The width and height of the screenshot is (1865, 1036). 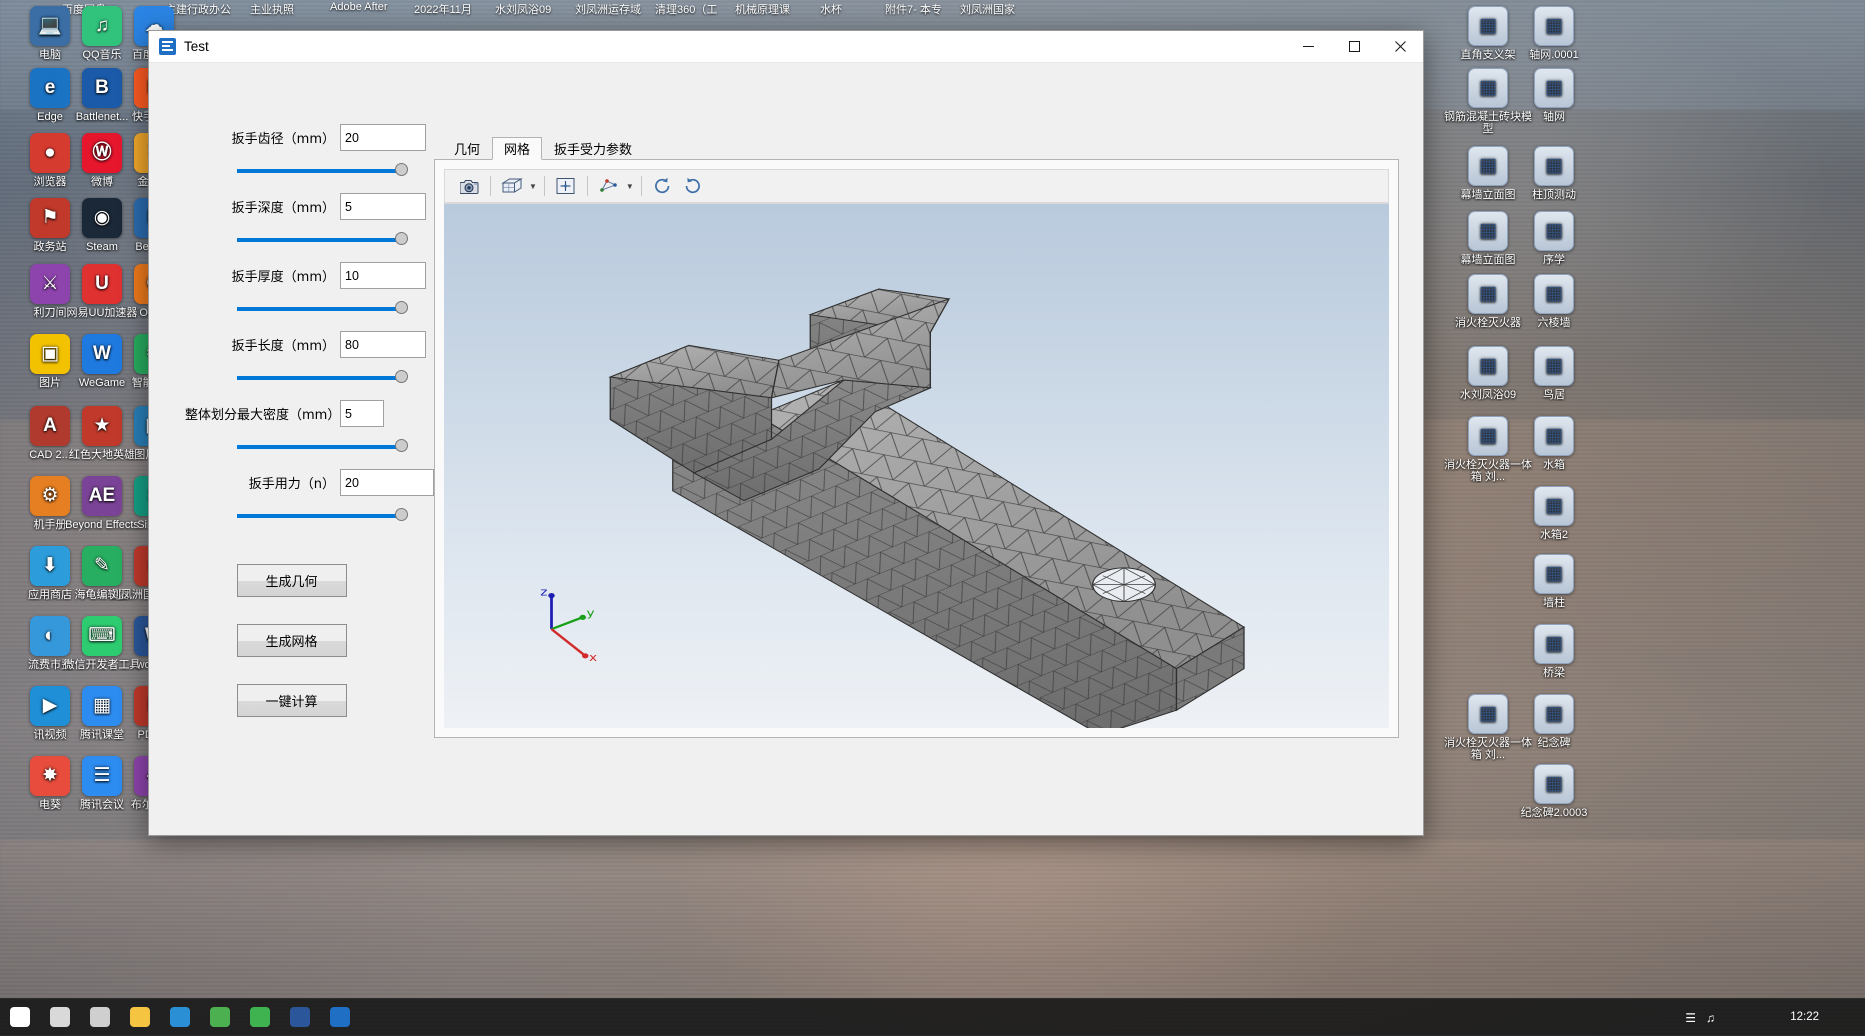 What do you see at coordinates (1400, 47) in the screenshot?
I see `close-button` at bounding box center [1400, 47].